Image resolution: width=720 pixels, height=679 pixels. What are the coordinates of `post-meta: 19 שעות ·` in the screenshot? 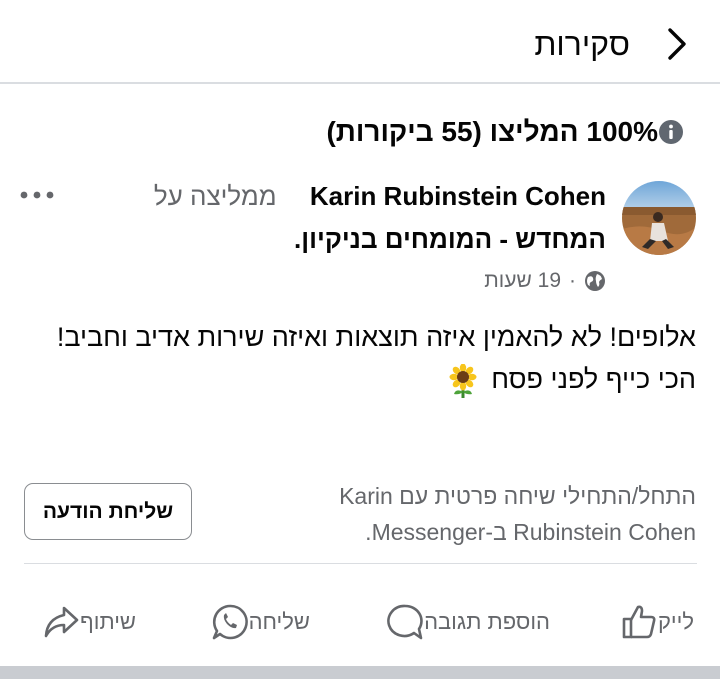 It's located at (545, 281).